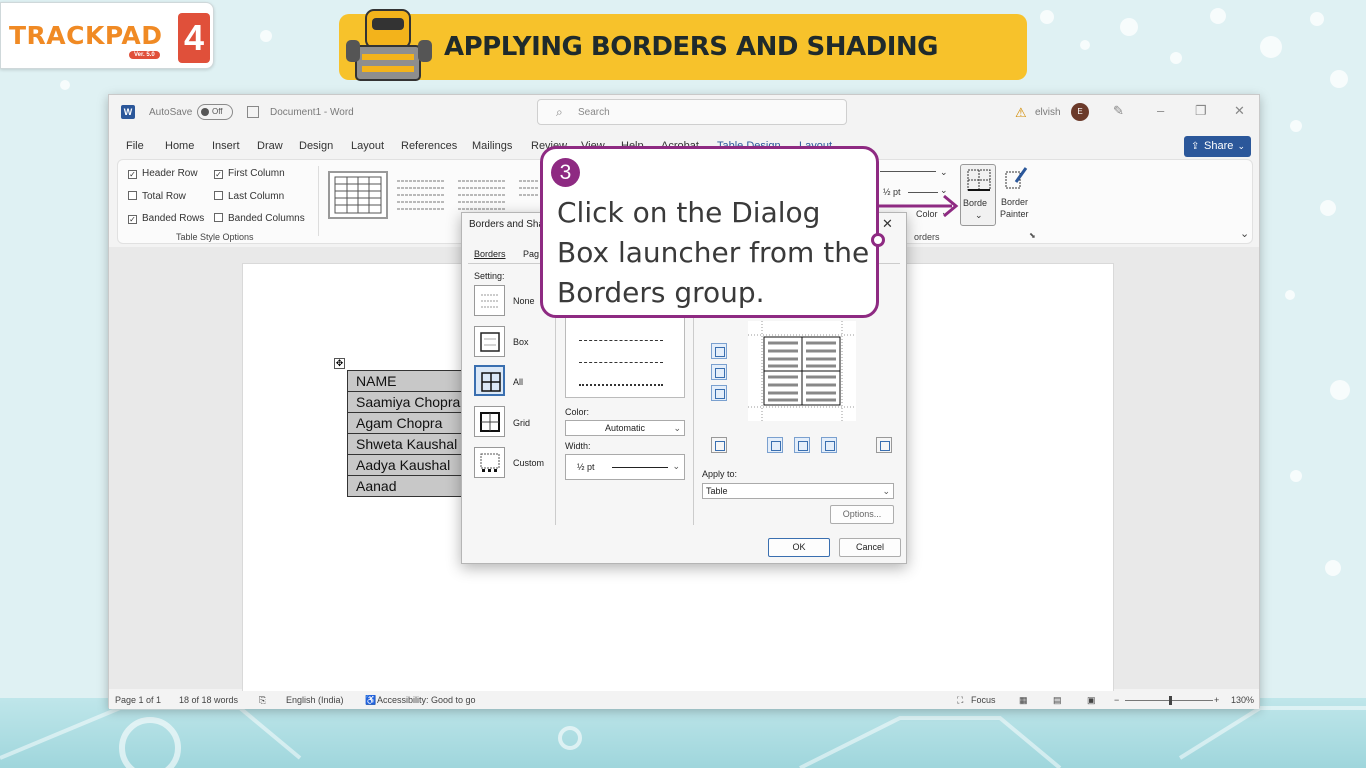 The image size is (1366, 768). What do you see at coordinates (226, 146) in the screenshot?
I see `tab-insert: Insert` at bounding box center [226, 146].